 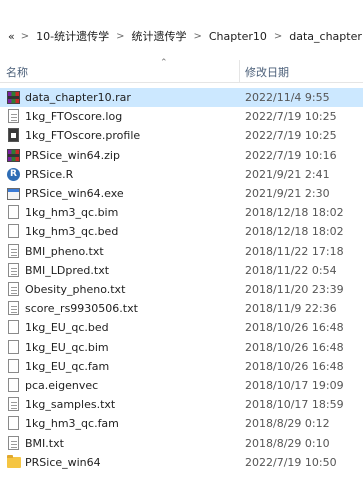 I want to click on file-name: Obesity_pheno.txt, so click(x=75, y=289).